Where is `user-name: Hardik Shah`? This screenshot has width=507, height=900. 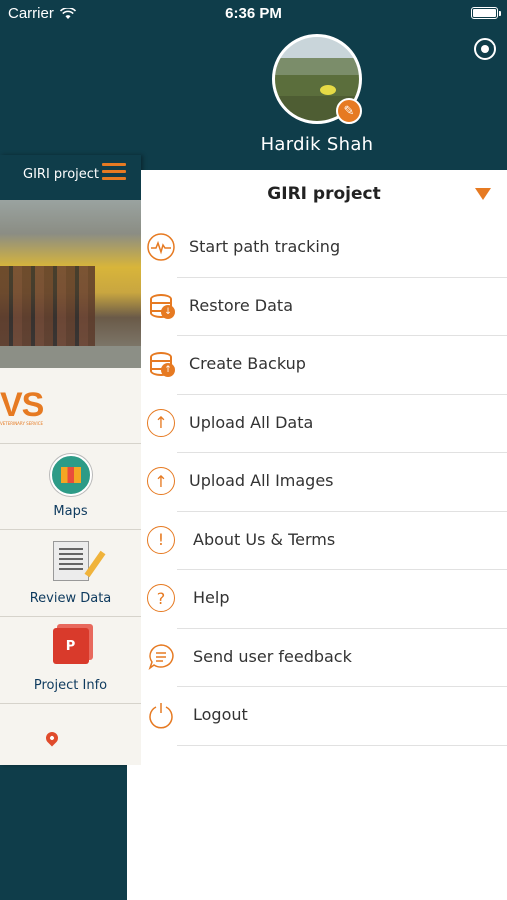
user-name: Hardik Shah is located at coordinates (317, 144).